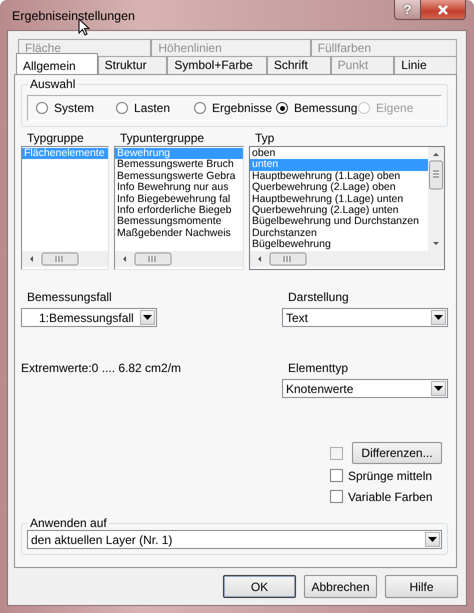  What do you see at coordinates (318, 368) in the screenshot?
I see `field-label: Elementtyp` at bounding box center [318, 368].